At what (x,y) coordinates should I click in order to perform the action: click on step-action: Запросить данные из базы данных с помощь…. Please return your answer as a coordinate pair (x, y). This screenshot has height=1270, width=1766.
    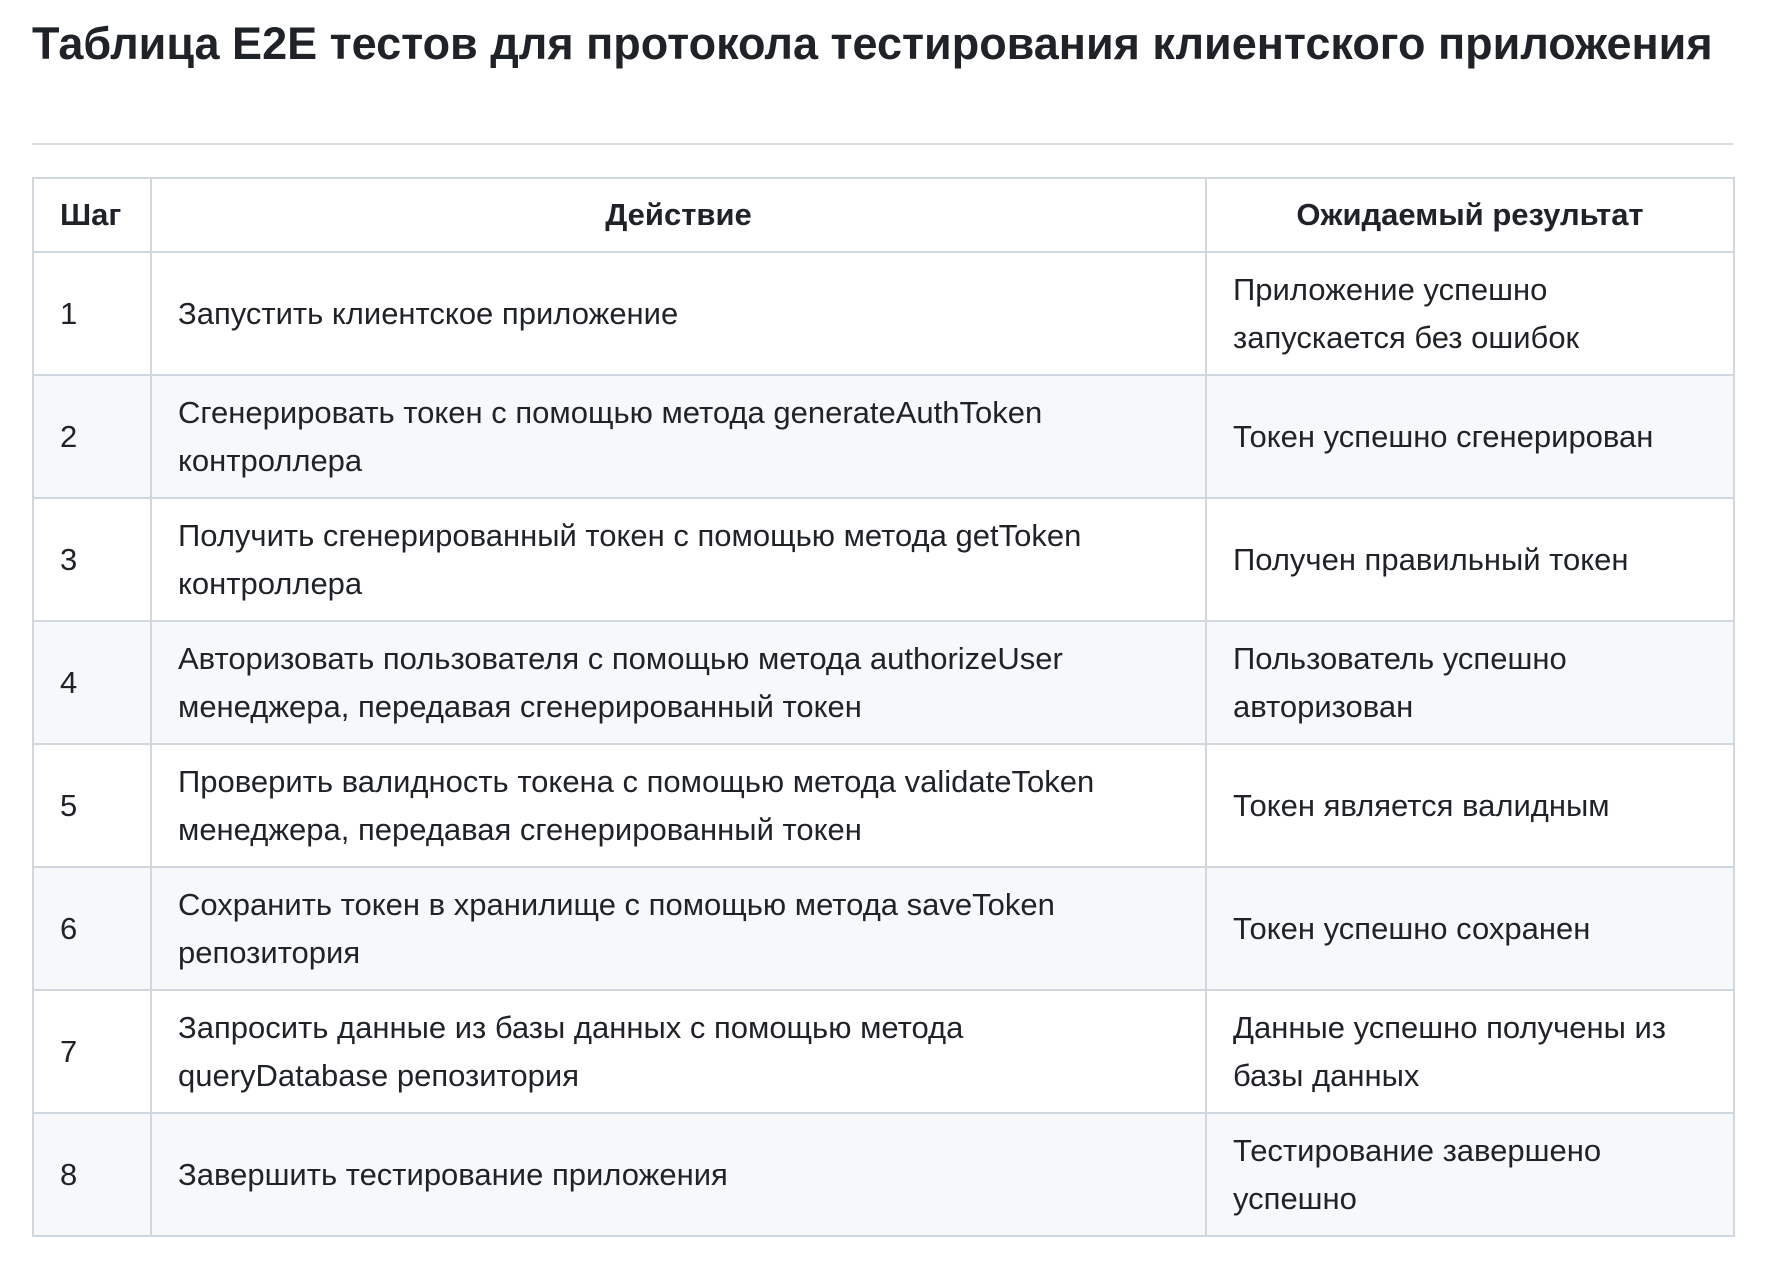
    Looking at the image, I should click on (678, 1051).